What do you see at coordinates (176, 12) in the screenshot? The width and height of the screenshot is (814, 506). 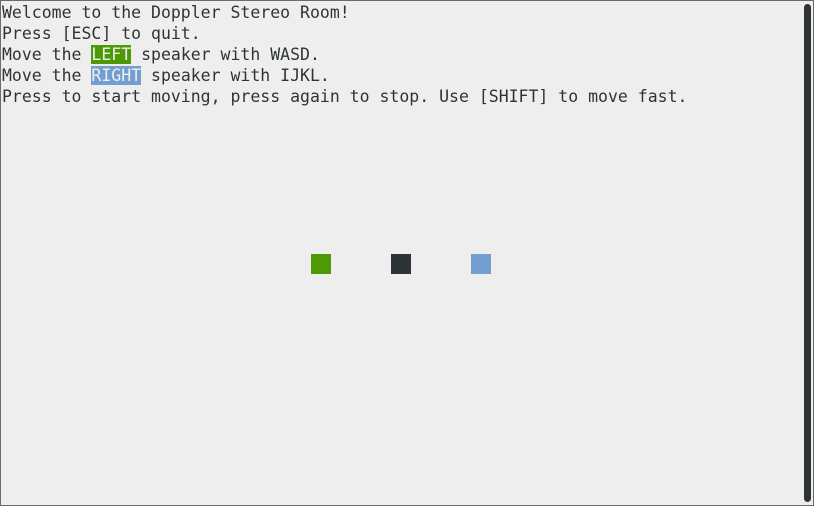 I see `welcome-line: Welcome to the Doppler Stereo Room!` at bounding box center [176, 12].